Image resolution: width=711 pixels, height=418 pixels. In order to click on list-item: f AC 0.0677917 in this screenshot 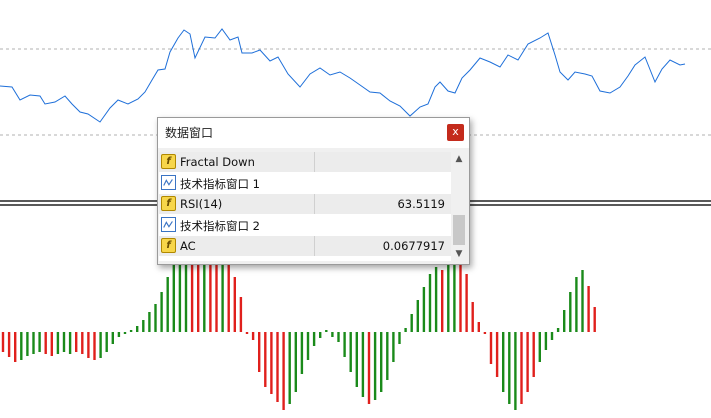, I will do `click(305, 246)`.